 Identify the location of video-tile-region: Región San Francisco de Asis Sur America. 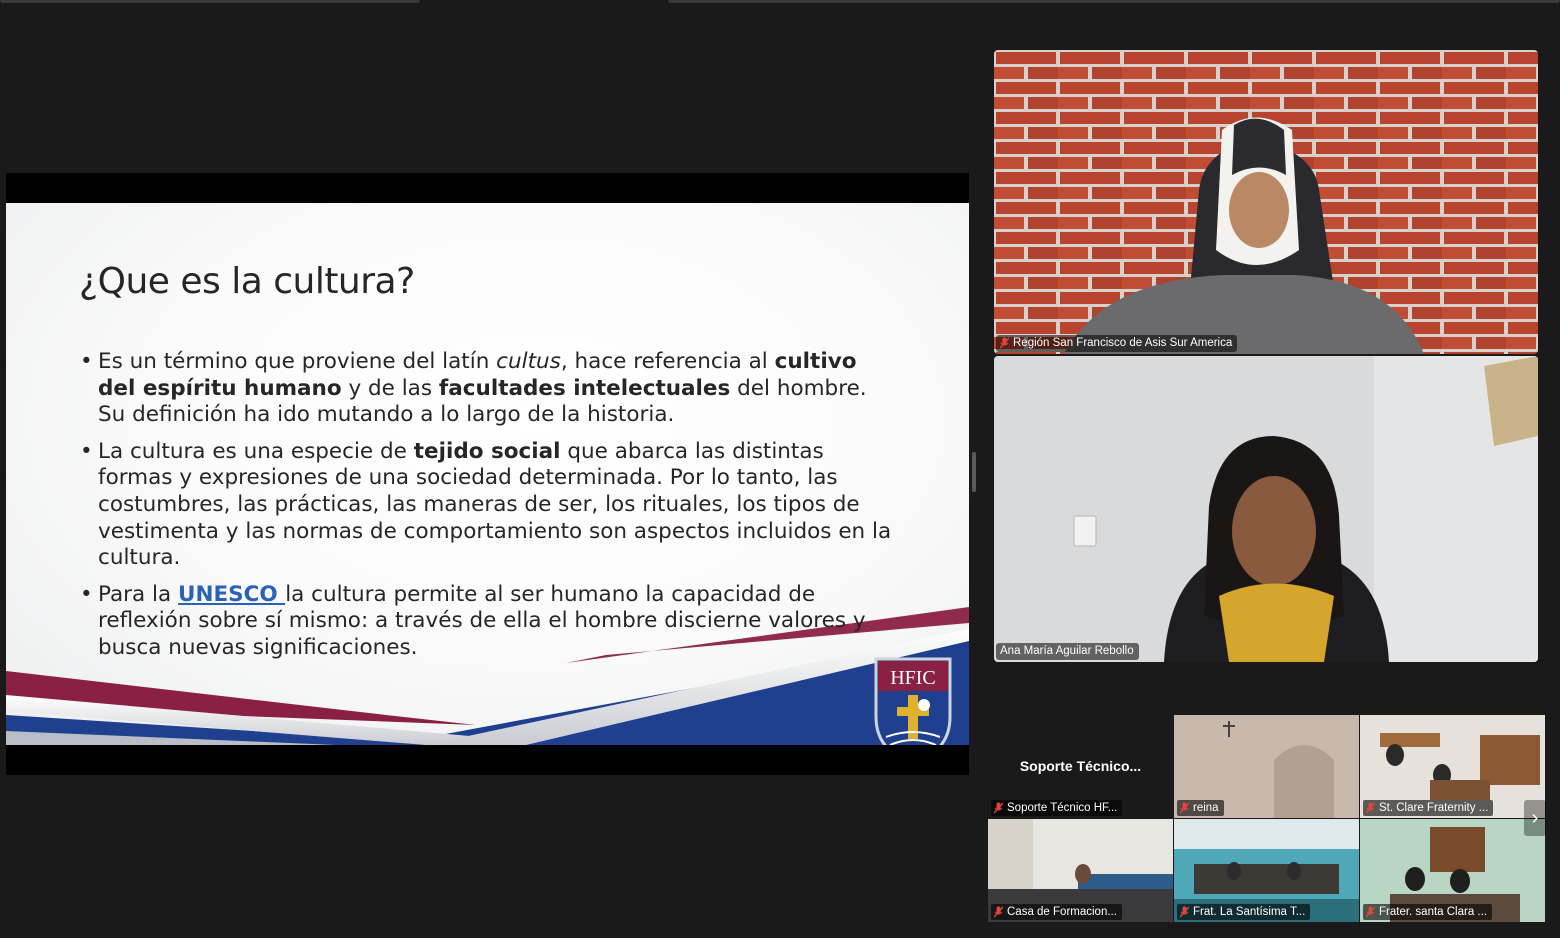
(1266, 202).